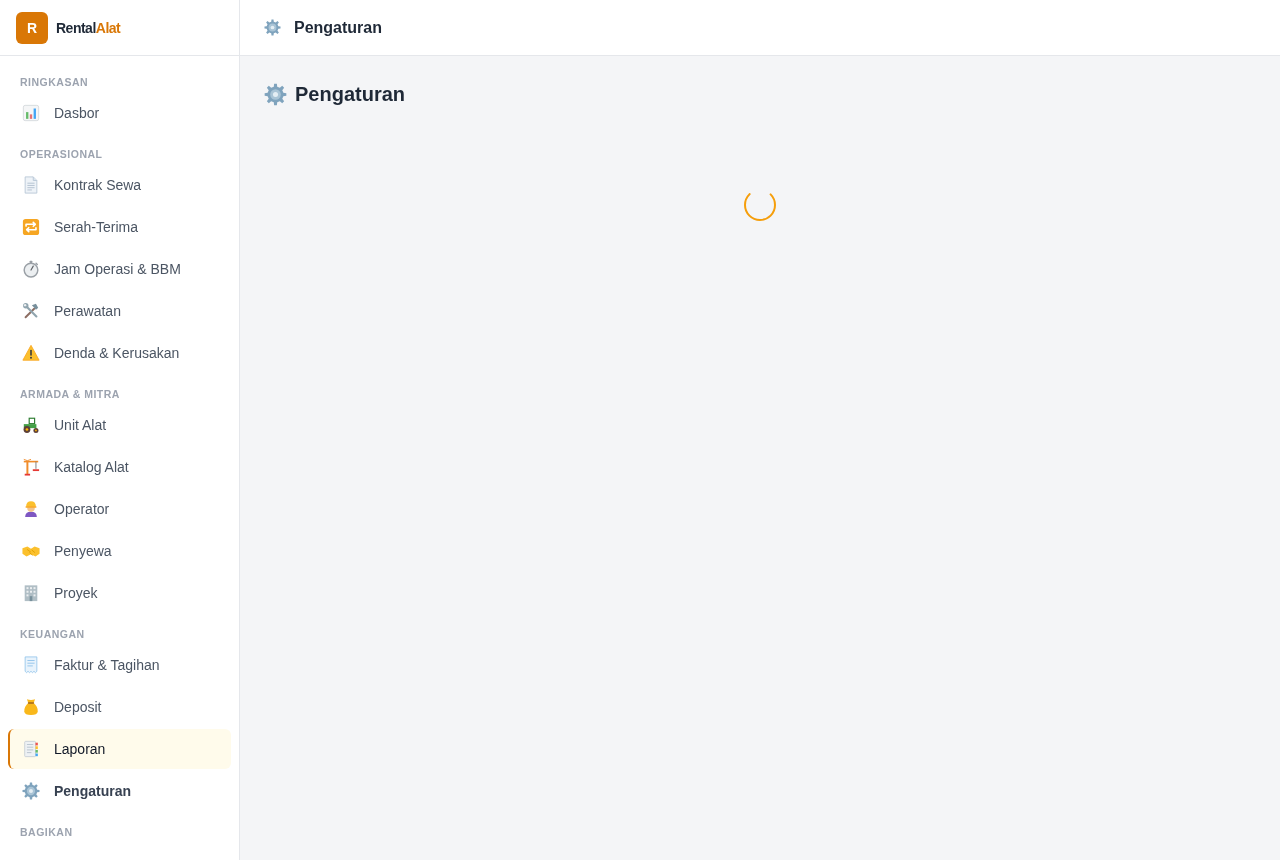 The image size is (1280, 860). Describe the element at coordinates (31, 749) in the screenshot. I see `tabbed-page-icon` at that location.